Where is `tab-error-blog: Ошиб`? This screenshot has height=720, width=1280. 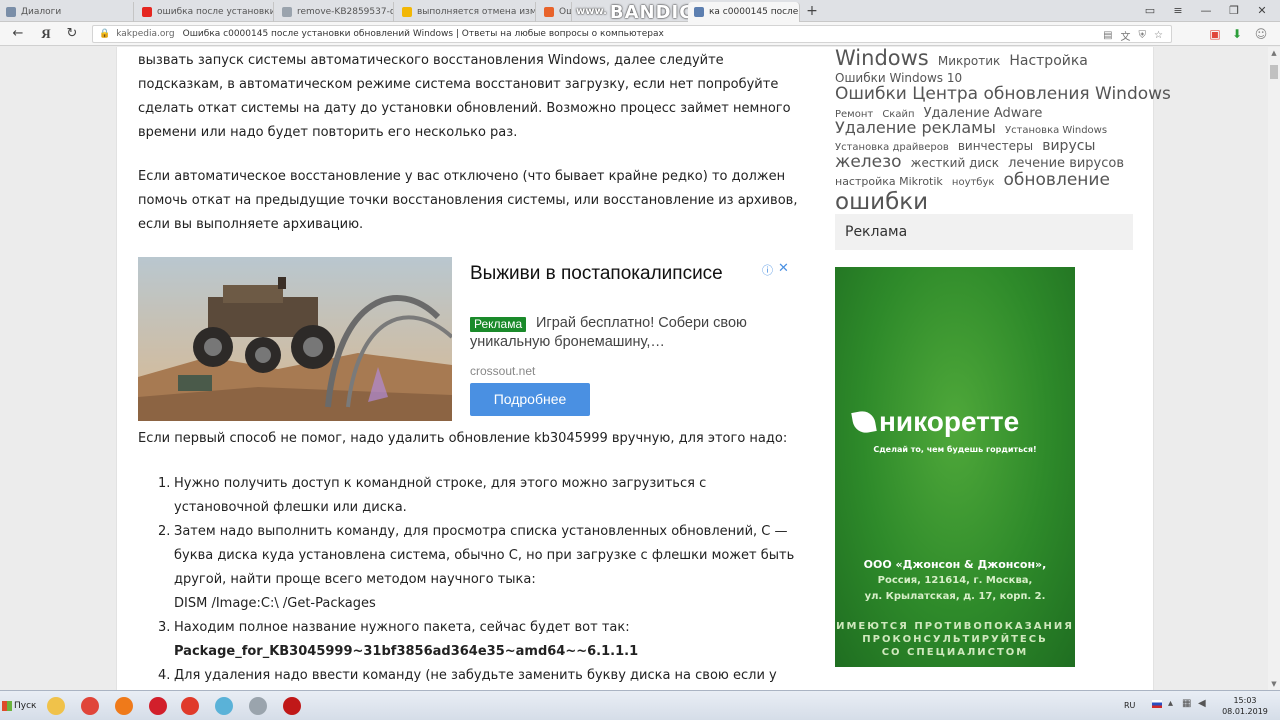
tab-error-blog: Ошиб is located at coordinates (555, 12).